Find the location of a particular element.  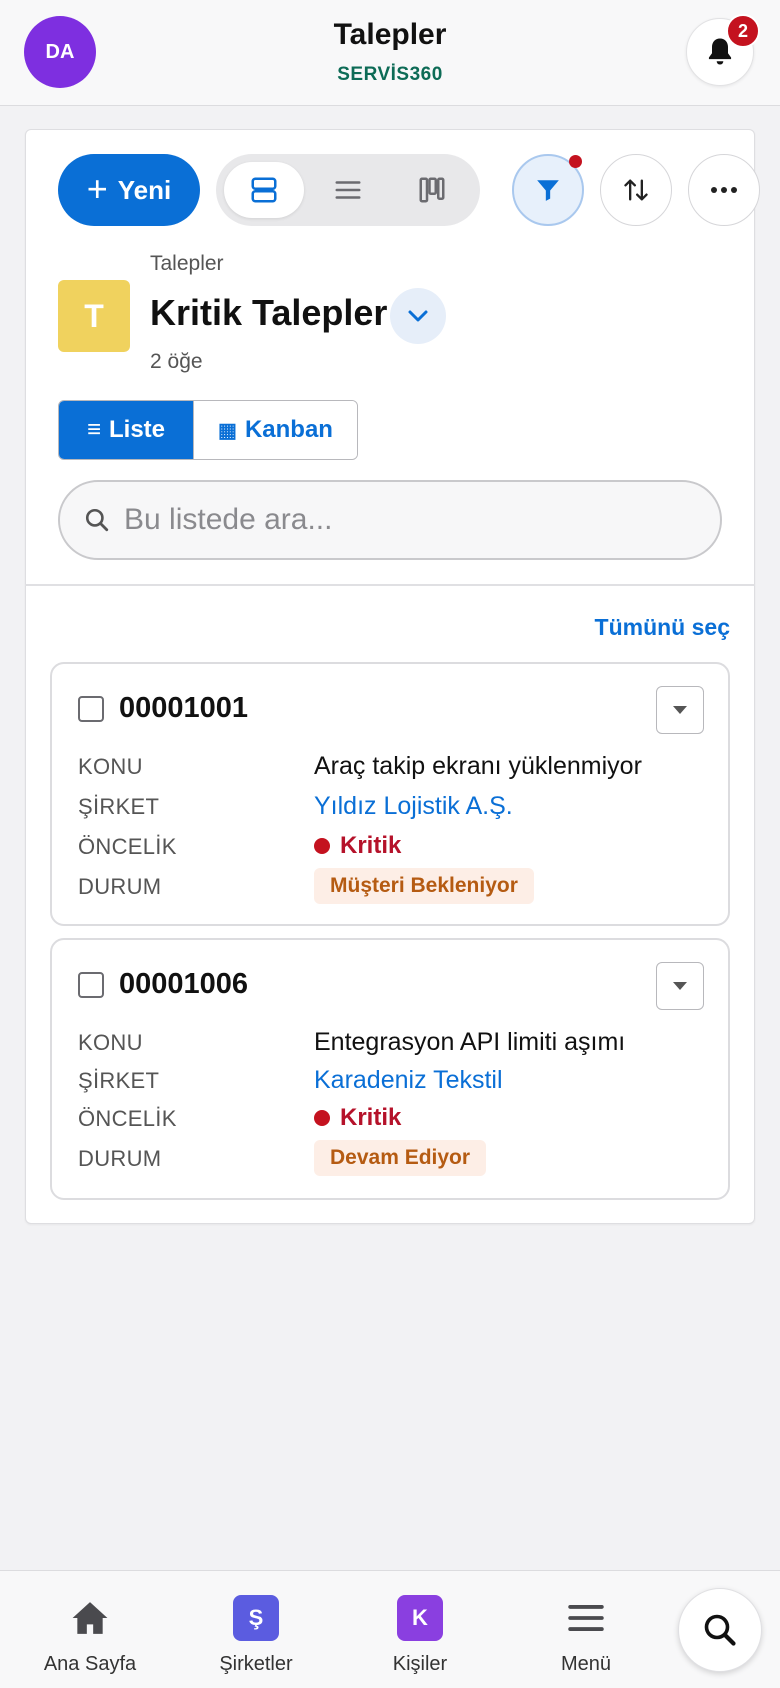

kanban-toggle-label: Kanban is located at coordinates (288, 429).